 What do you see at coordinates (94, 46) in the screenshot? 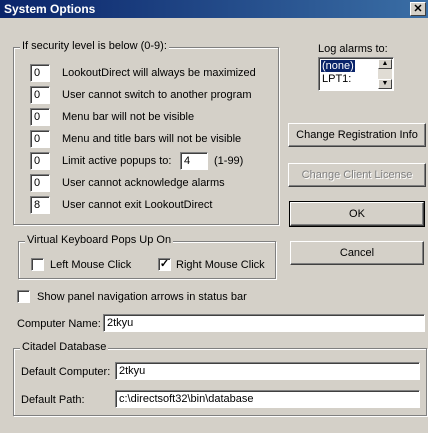
I see `security-group-legend: If security level is below (0-9):` at bounding box center [94, 46].